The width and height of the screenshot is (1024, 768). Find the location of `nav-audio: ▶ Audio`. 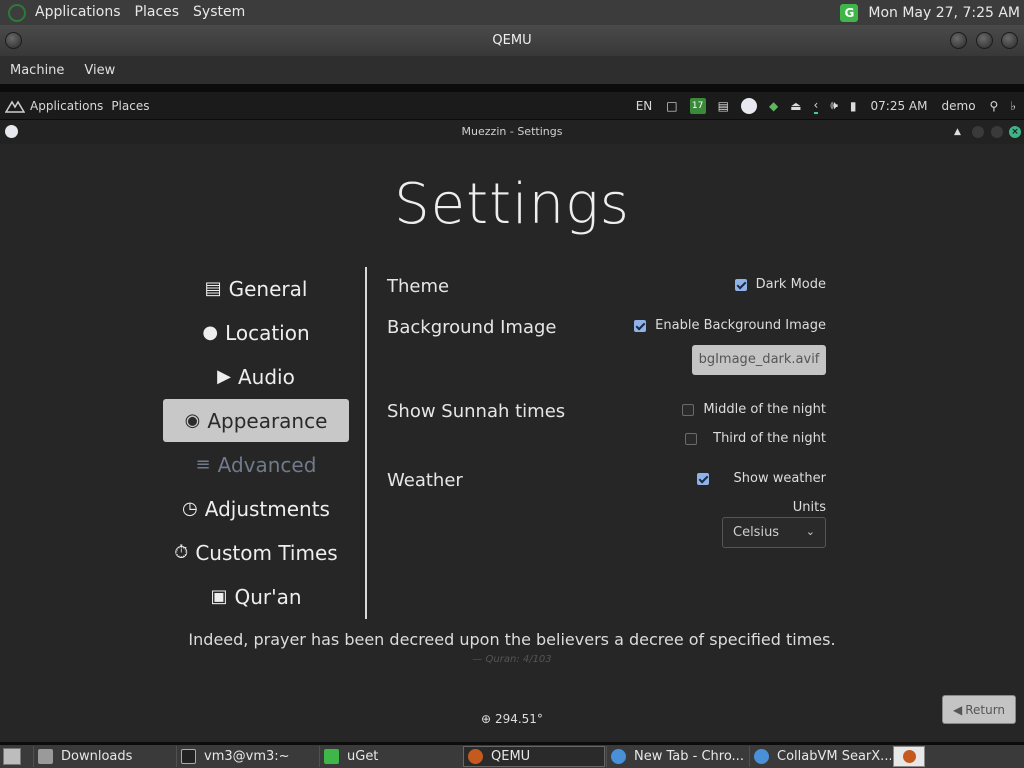

nav-audio: ▶ Audio is located at coordinates (256, 376).